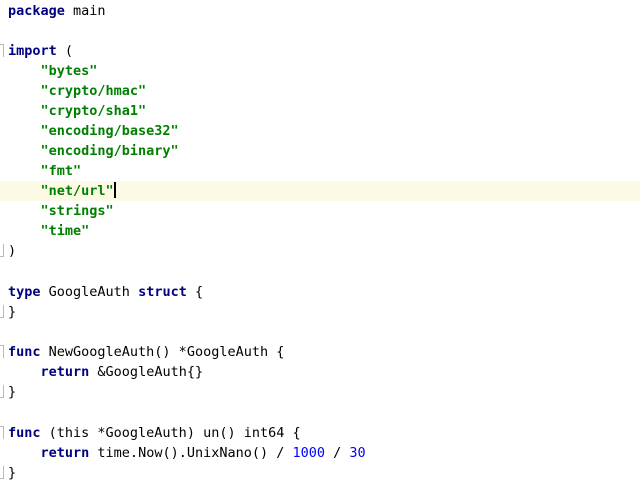 The image size is (640, 496). What do you see at coordinates (320, 171) in the screenshot?
I see `code-line: "fmt"` at bounding box center [320, 171].